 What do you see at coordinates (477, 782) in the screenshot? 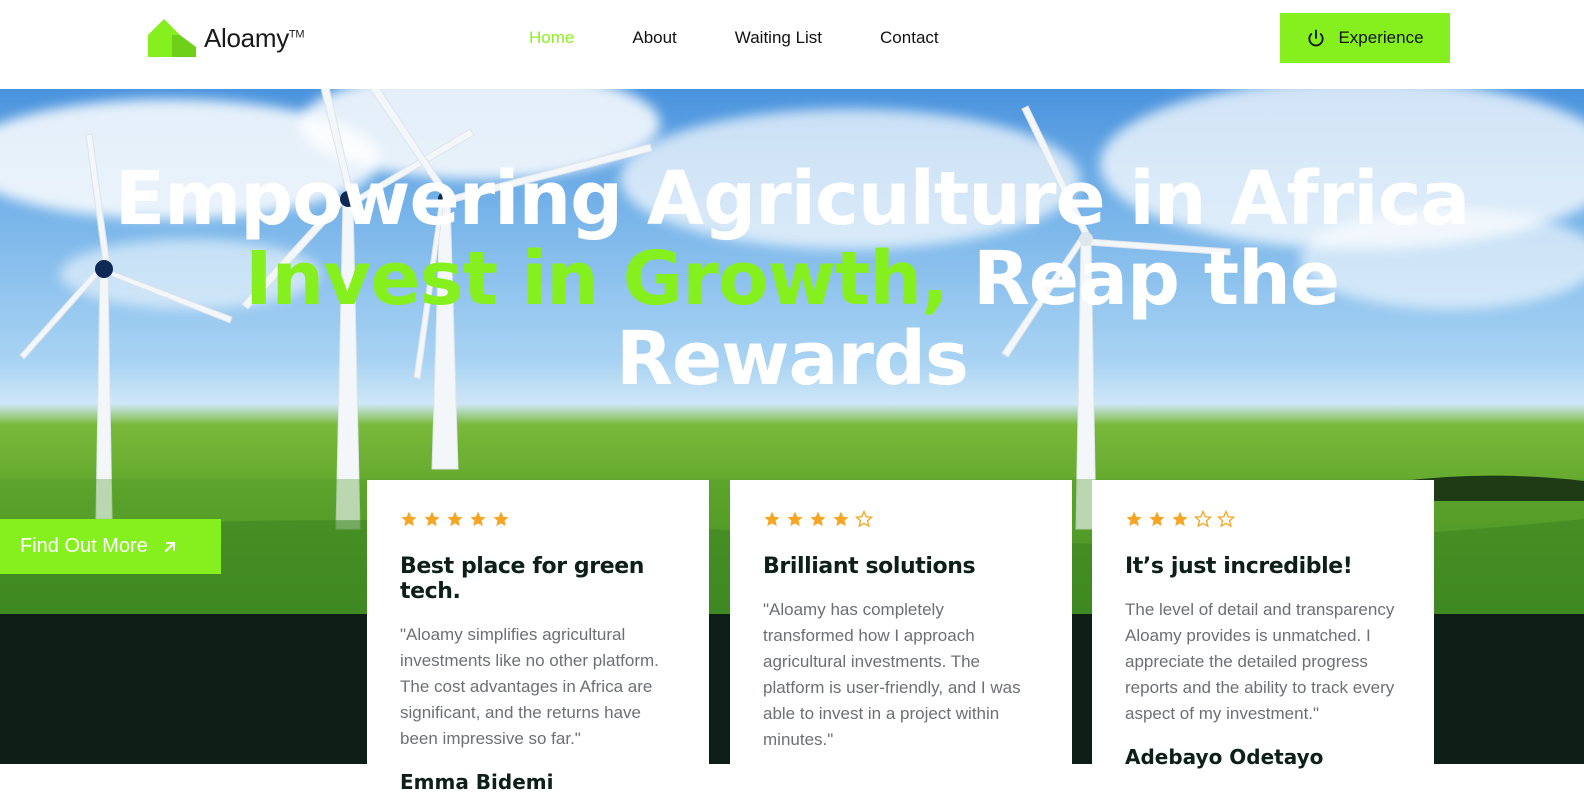
I see `testimonial-author: Emma Bidemi` at bounding box center [477, 782].